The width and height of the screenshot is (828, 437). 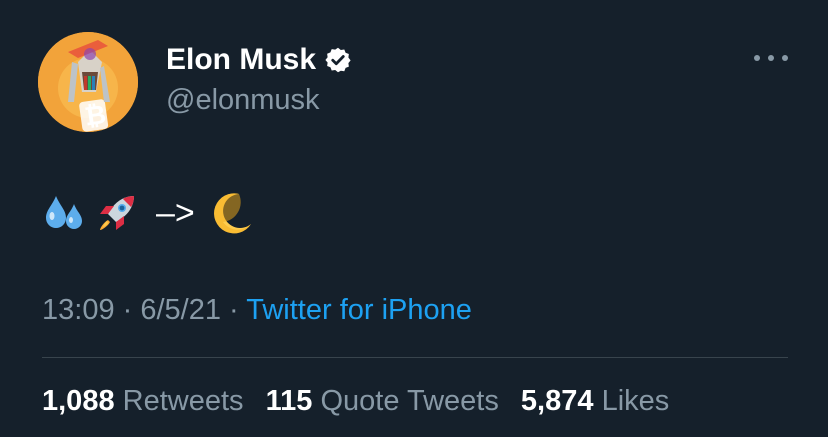 What do you see at coordinates (151, 213) in the screenshot?
I see `tweet-text: –>` at bounding box center [151, 213].